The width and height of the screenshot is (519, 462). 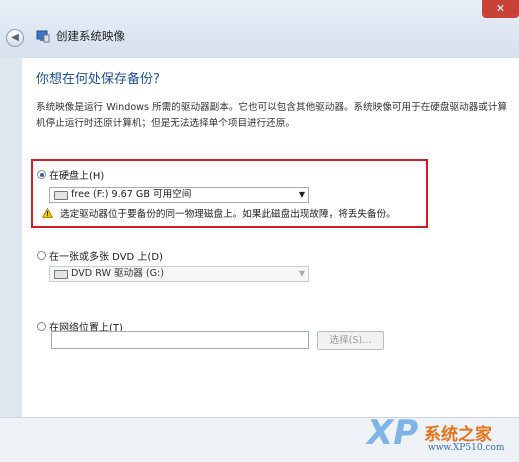 I want to click on watermark-url: www.XP510.com, so click(x=466, y=448).